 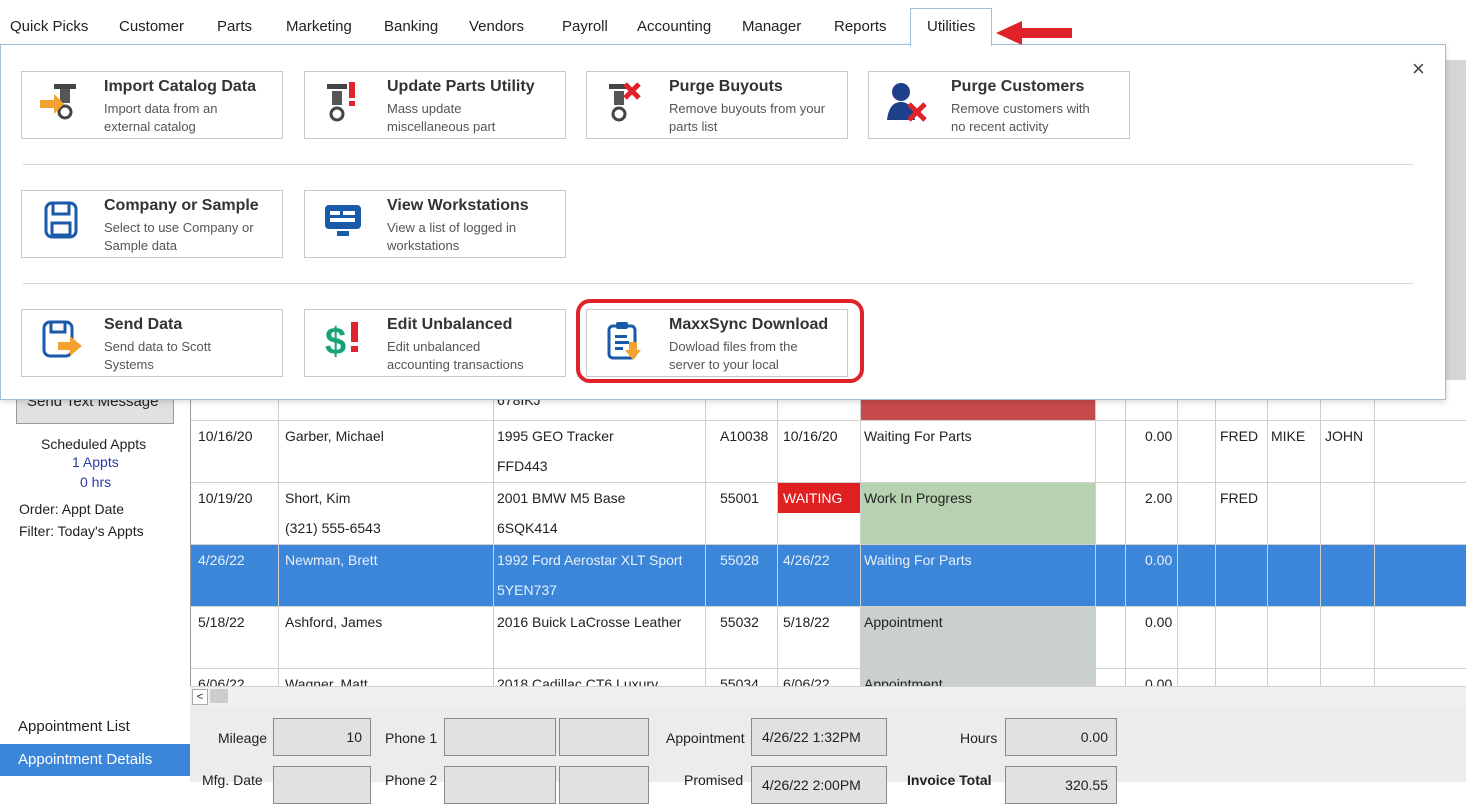 What do you see at coordinates (334, 622) in the screenshot?
I see `cell-name: Ashford, James` at bounding box center [334, 622].